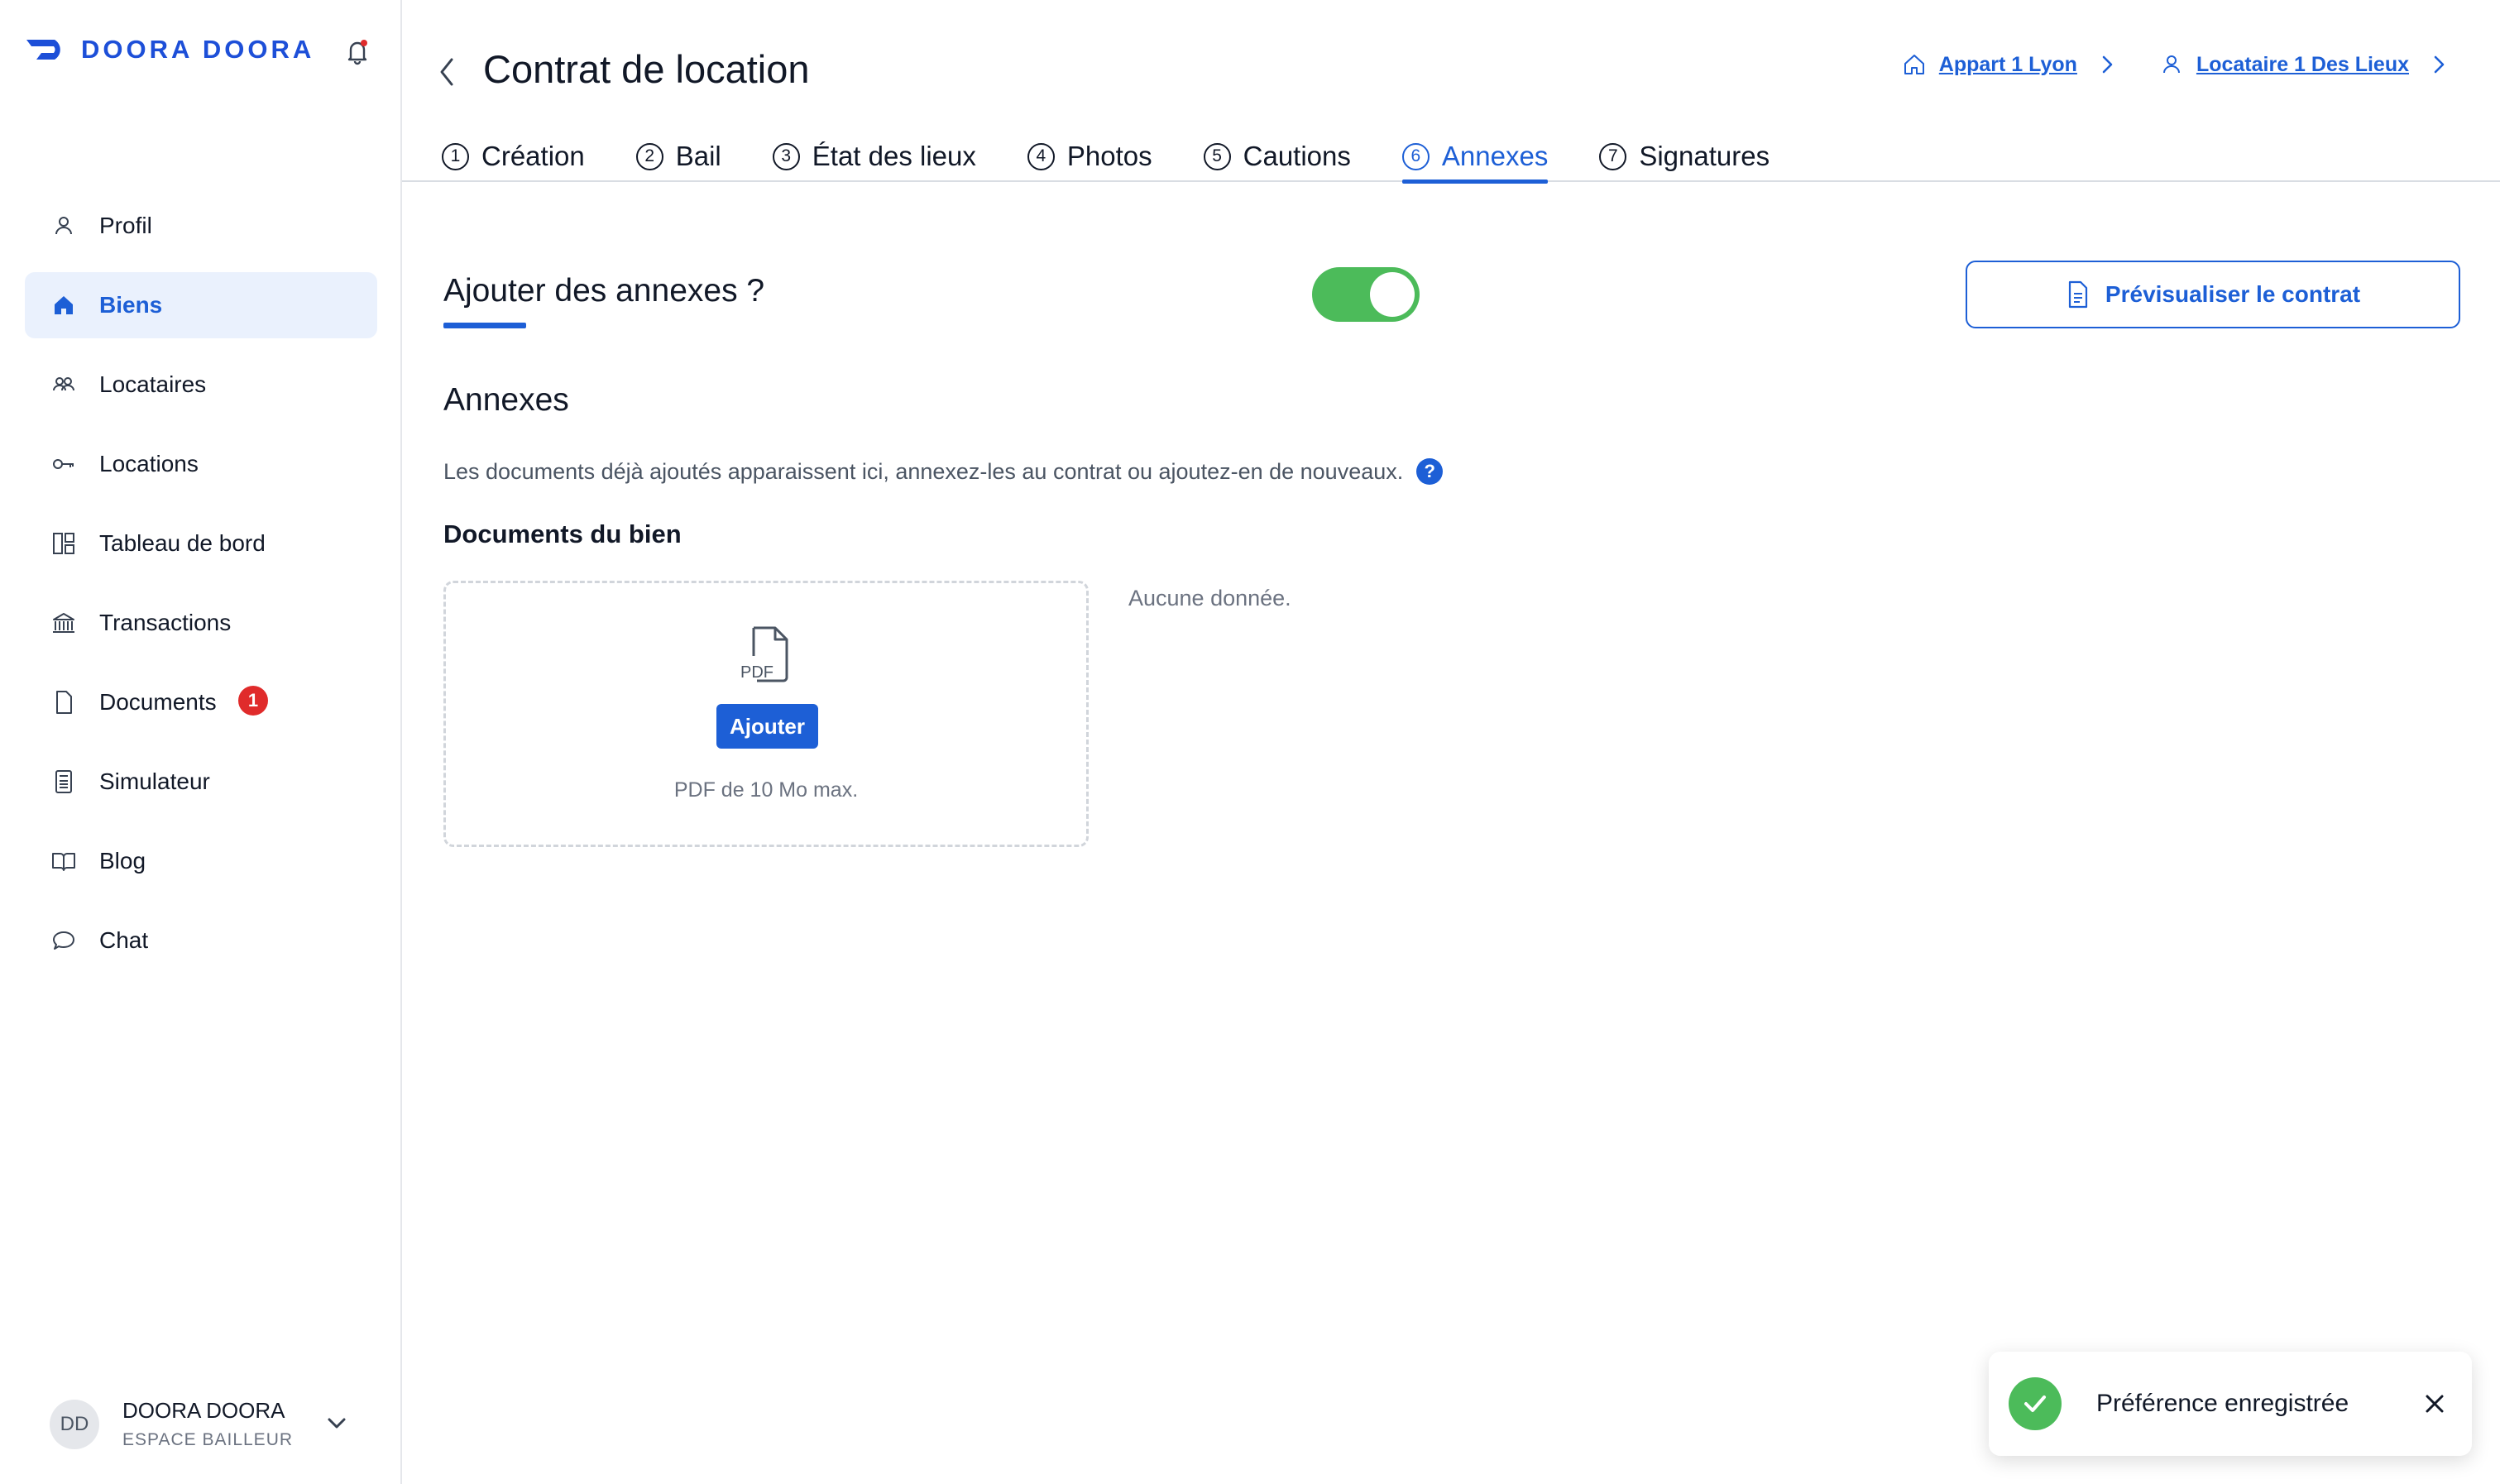  What do you see at coordinates (1613, 156) in the screenshot?
I see `step-number: 7` at bounding box center [1613, 156].